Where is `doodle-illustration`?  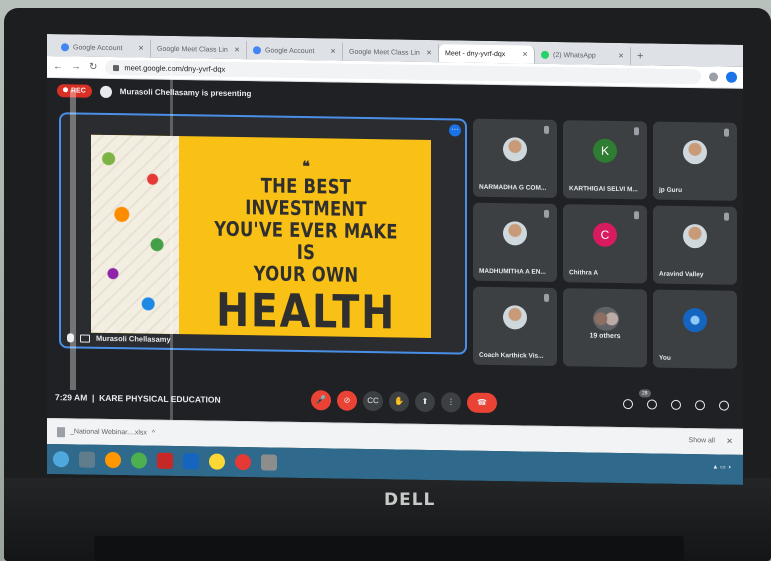
doodle-illustration is located at coordinates (135, 234).